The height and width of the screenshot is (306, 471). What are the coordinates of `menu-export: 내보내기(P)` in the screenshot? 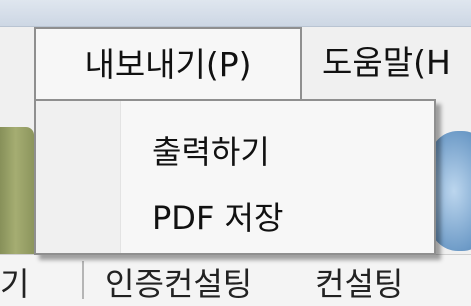 It's located at (168, 63).